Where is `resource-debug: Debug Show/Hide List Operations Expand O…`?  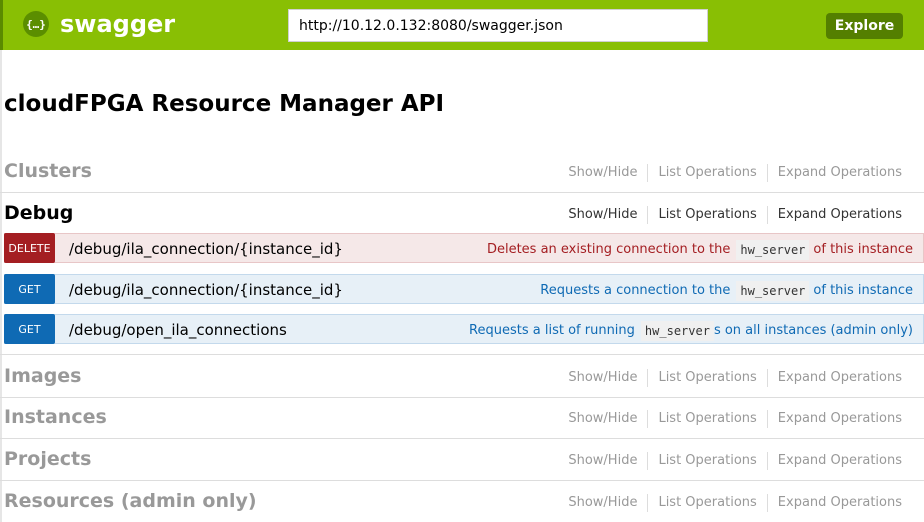
resource-debug: Debug Show/Hide List Operations Expand O… is located at coordinates (462, 213).